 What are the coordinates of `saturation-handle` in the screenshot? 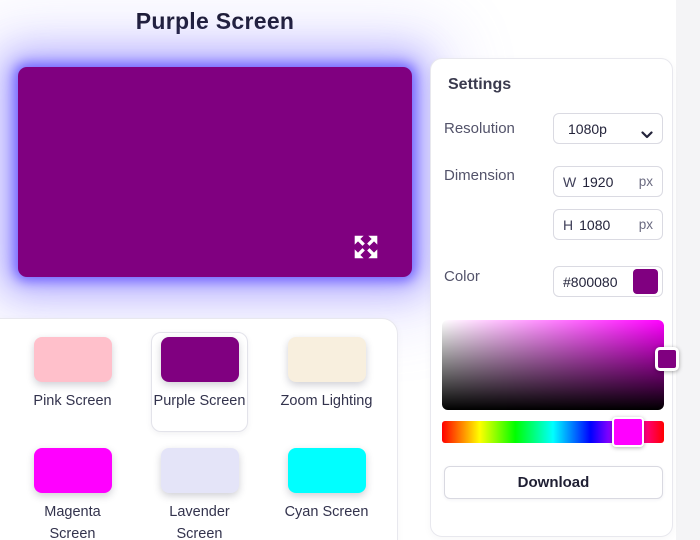 It's located at (667, 359).